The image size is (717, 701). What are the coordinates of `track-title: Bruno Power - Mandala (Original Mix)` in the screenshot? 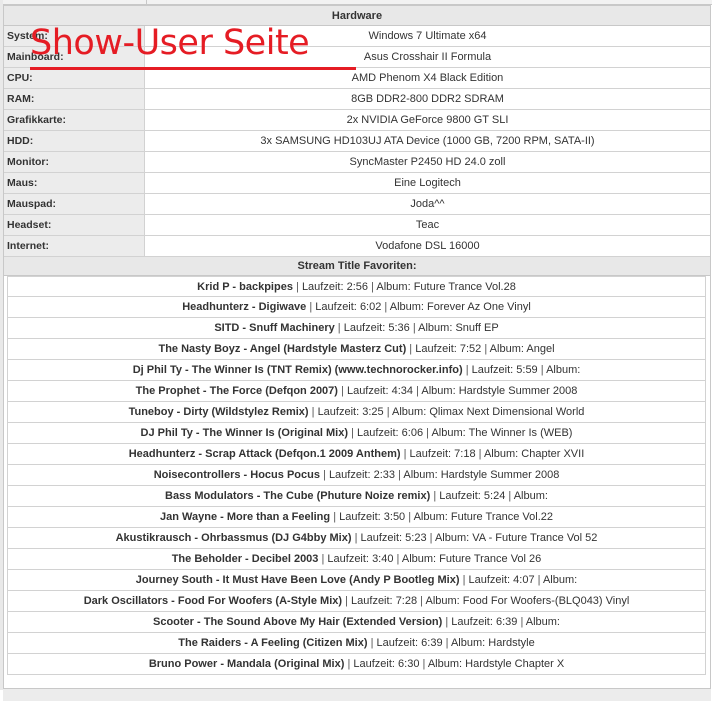 It's located at (246, 664).